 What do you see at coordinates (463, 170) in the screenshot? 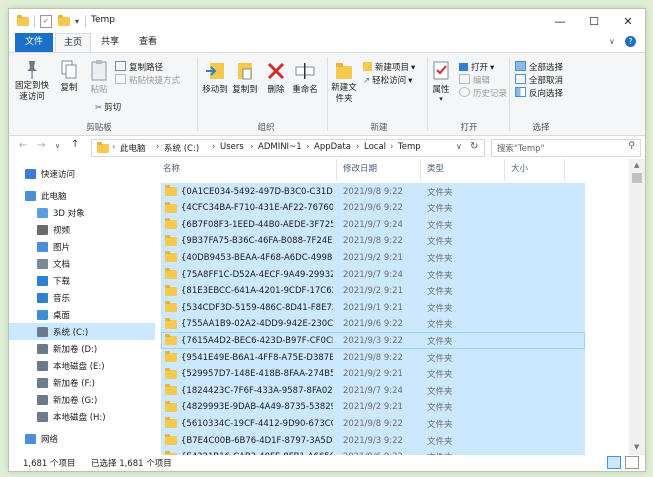
I see `column-header-type: 类型` at bounding box center [463, 170].